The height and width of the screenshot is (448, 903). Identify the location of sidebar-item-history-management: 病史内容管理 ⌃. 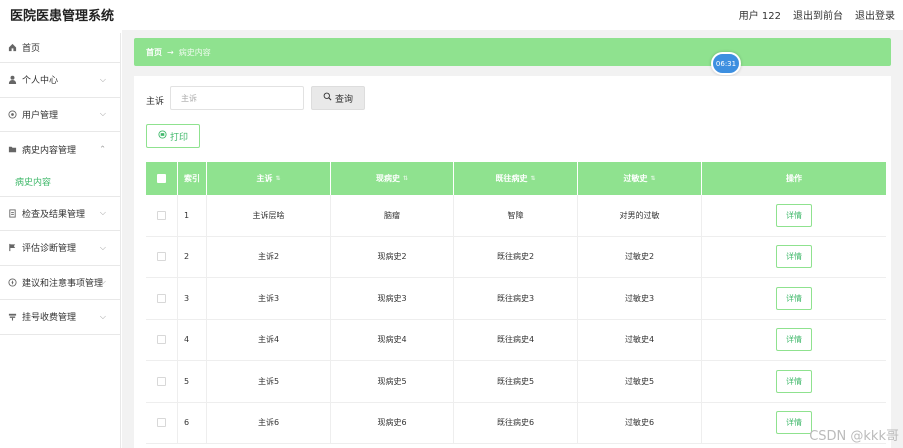
(60, 149).